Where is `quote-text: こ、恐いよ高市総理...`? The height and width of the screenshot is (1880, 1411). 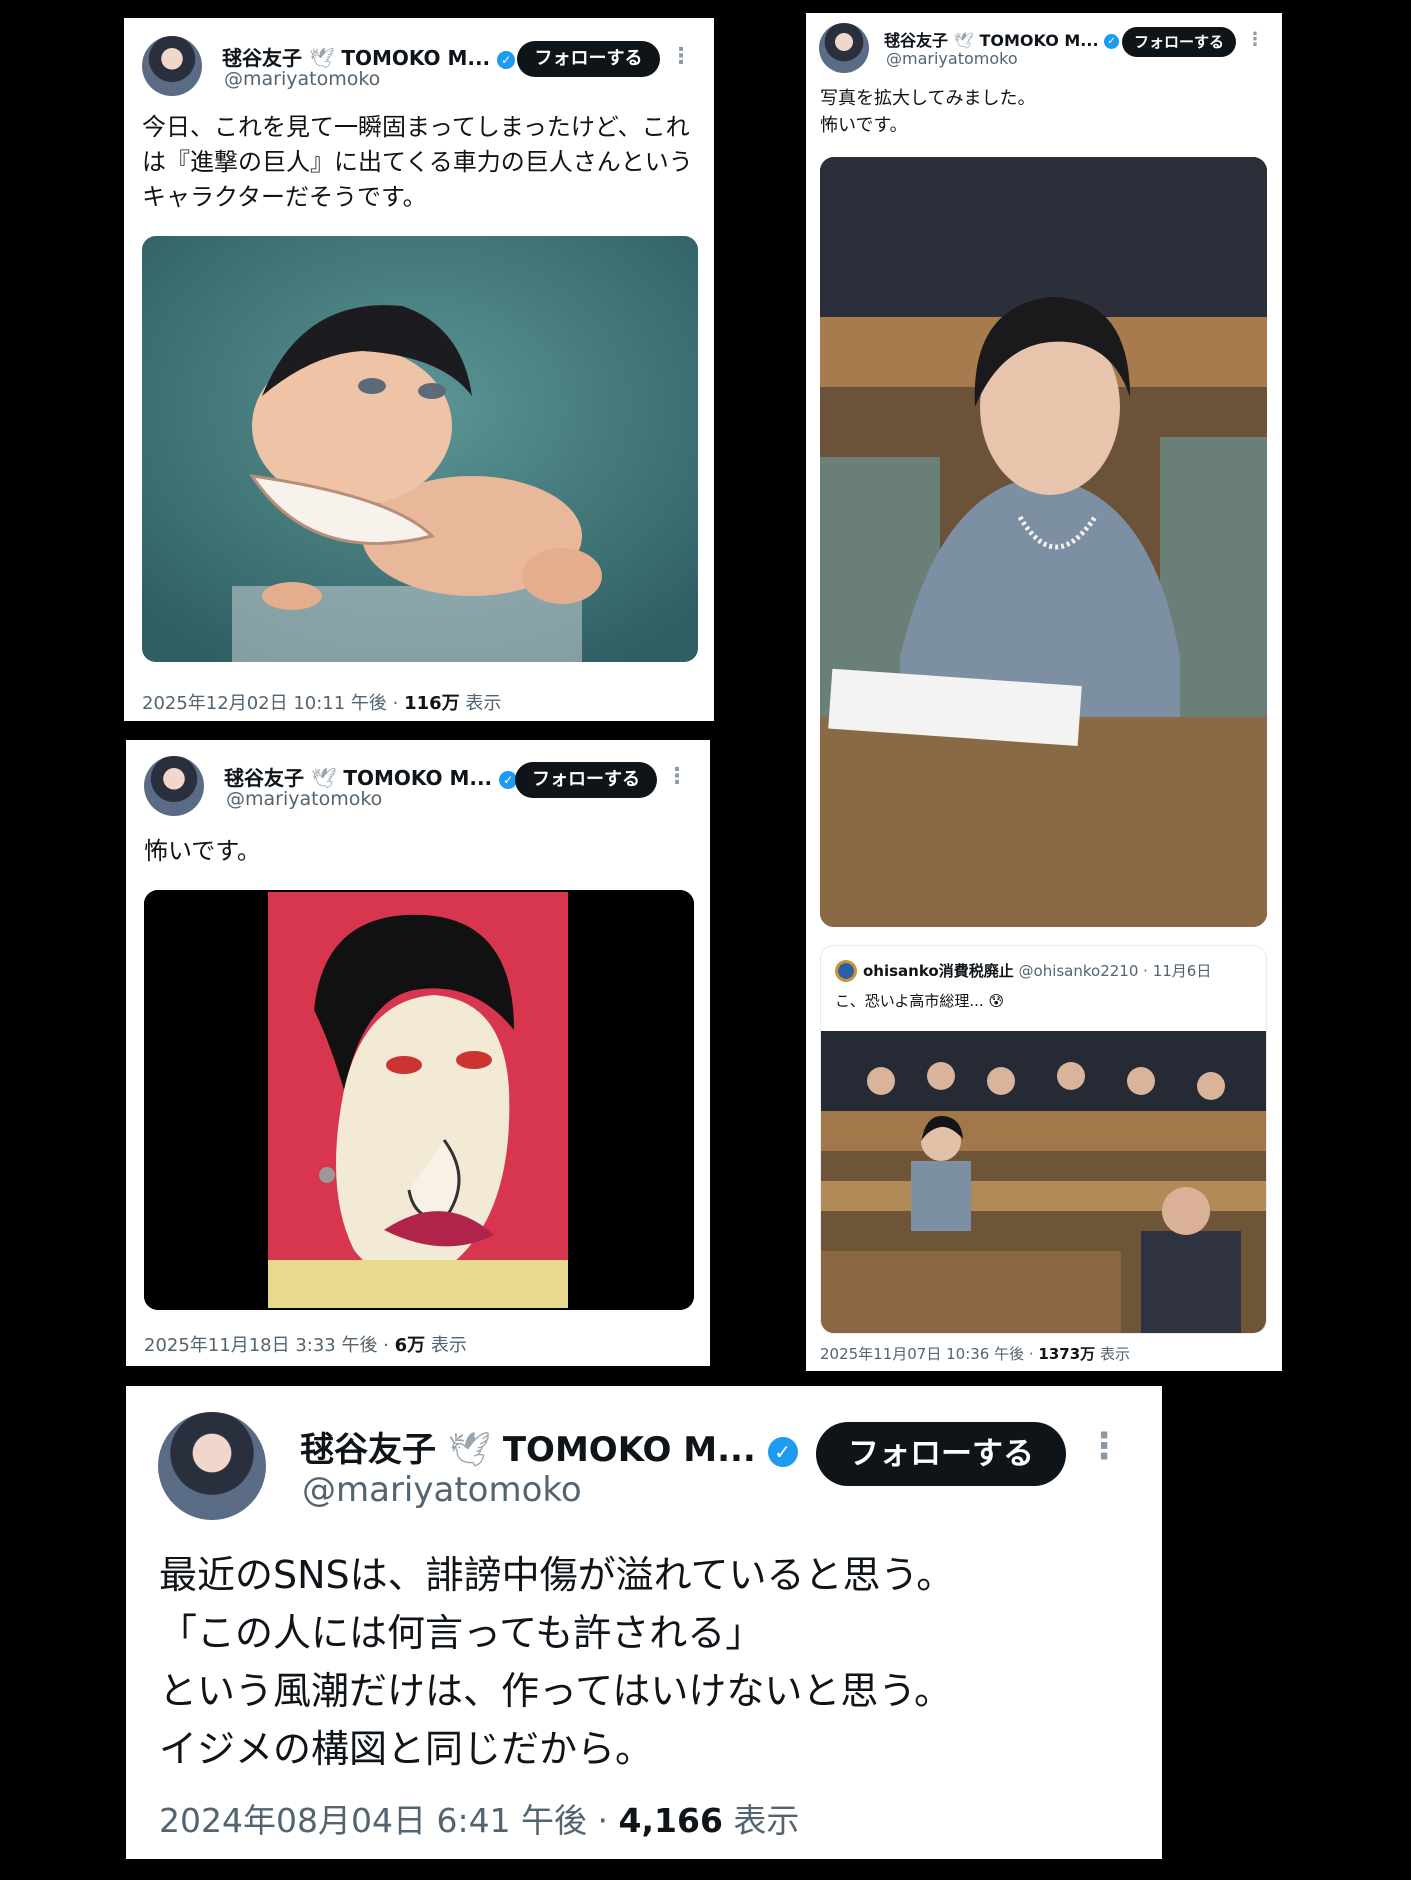
quote-text: こ、恐いよ高市総理... is located at coordinates (909, 1001).